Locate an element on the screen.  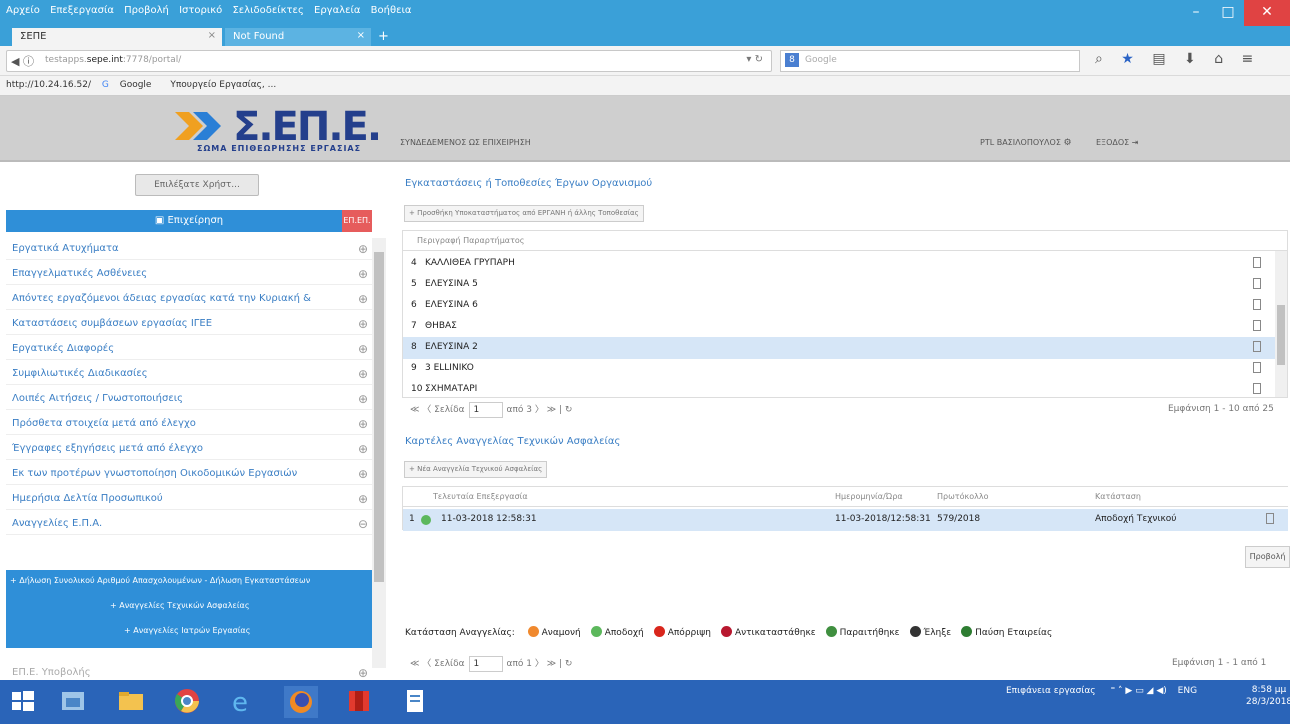
app-red-icon is located at coordinates (361, 702).